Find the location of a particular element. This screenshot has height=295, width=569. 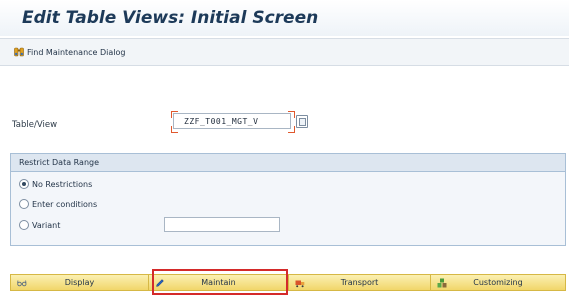

table-view-input: ZZF_T001_MGT_V is located at coordinates (232, 121).